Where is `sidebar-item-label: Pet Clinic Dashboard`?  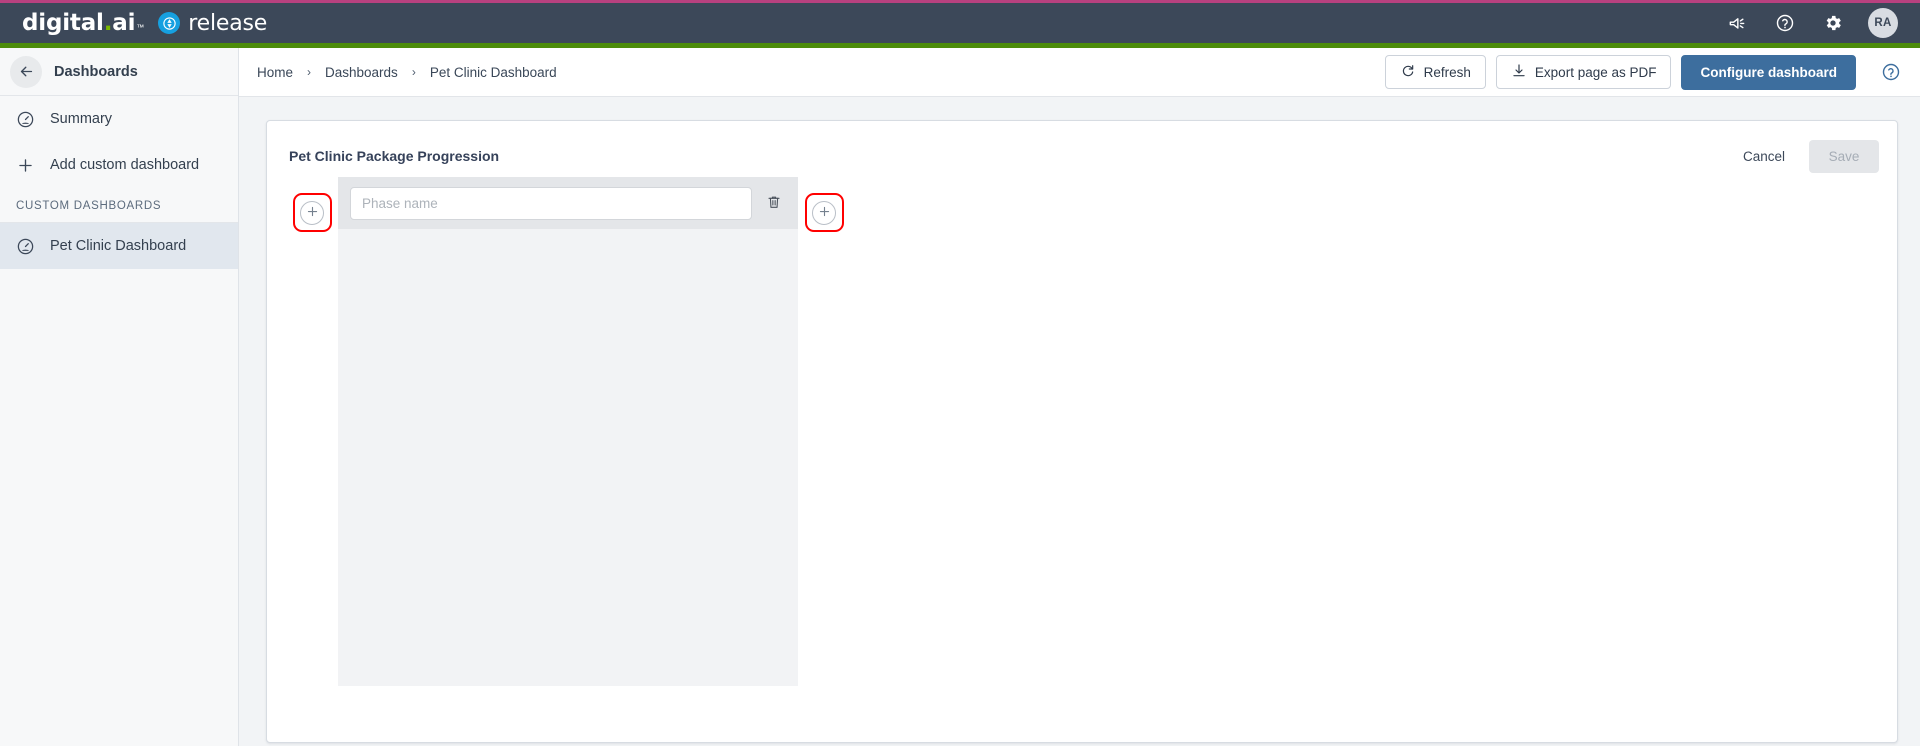
sidebar-item-label: Pet Clinic Dashboard is located at coordinates (118, 246).